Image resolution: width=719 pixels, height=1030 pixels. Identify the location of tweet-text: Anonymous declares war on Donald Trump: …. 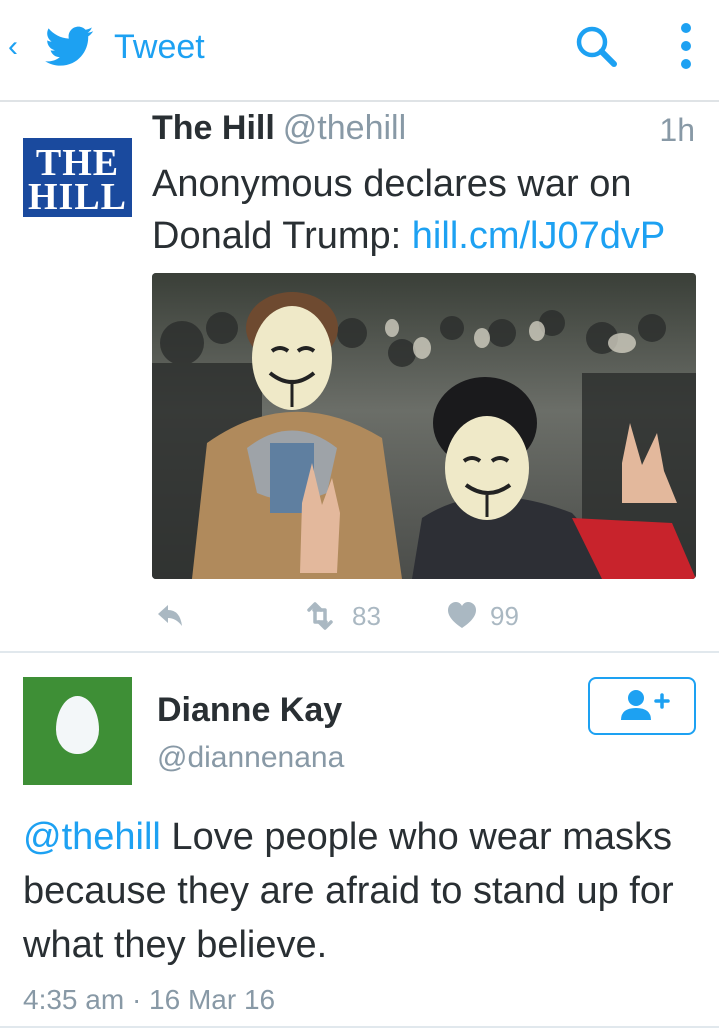
(427, 210).